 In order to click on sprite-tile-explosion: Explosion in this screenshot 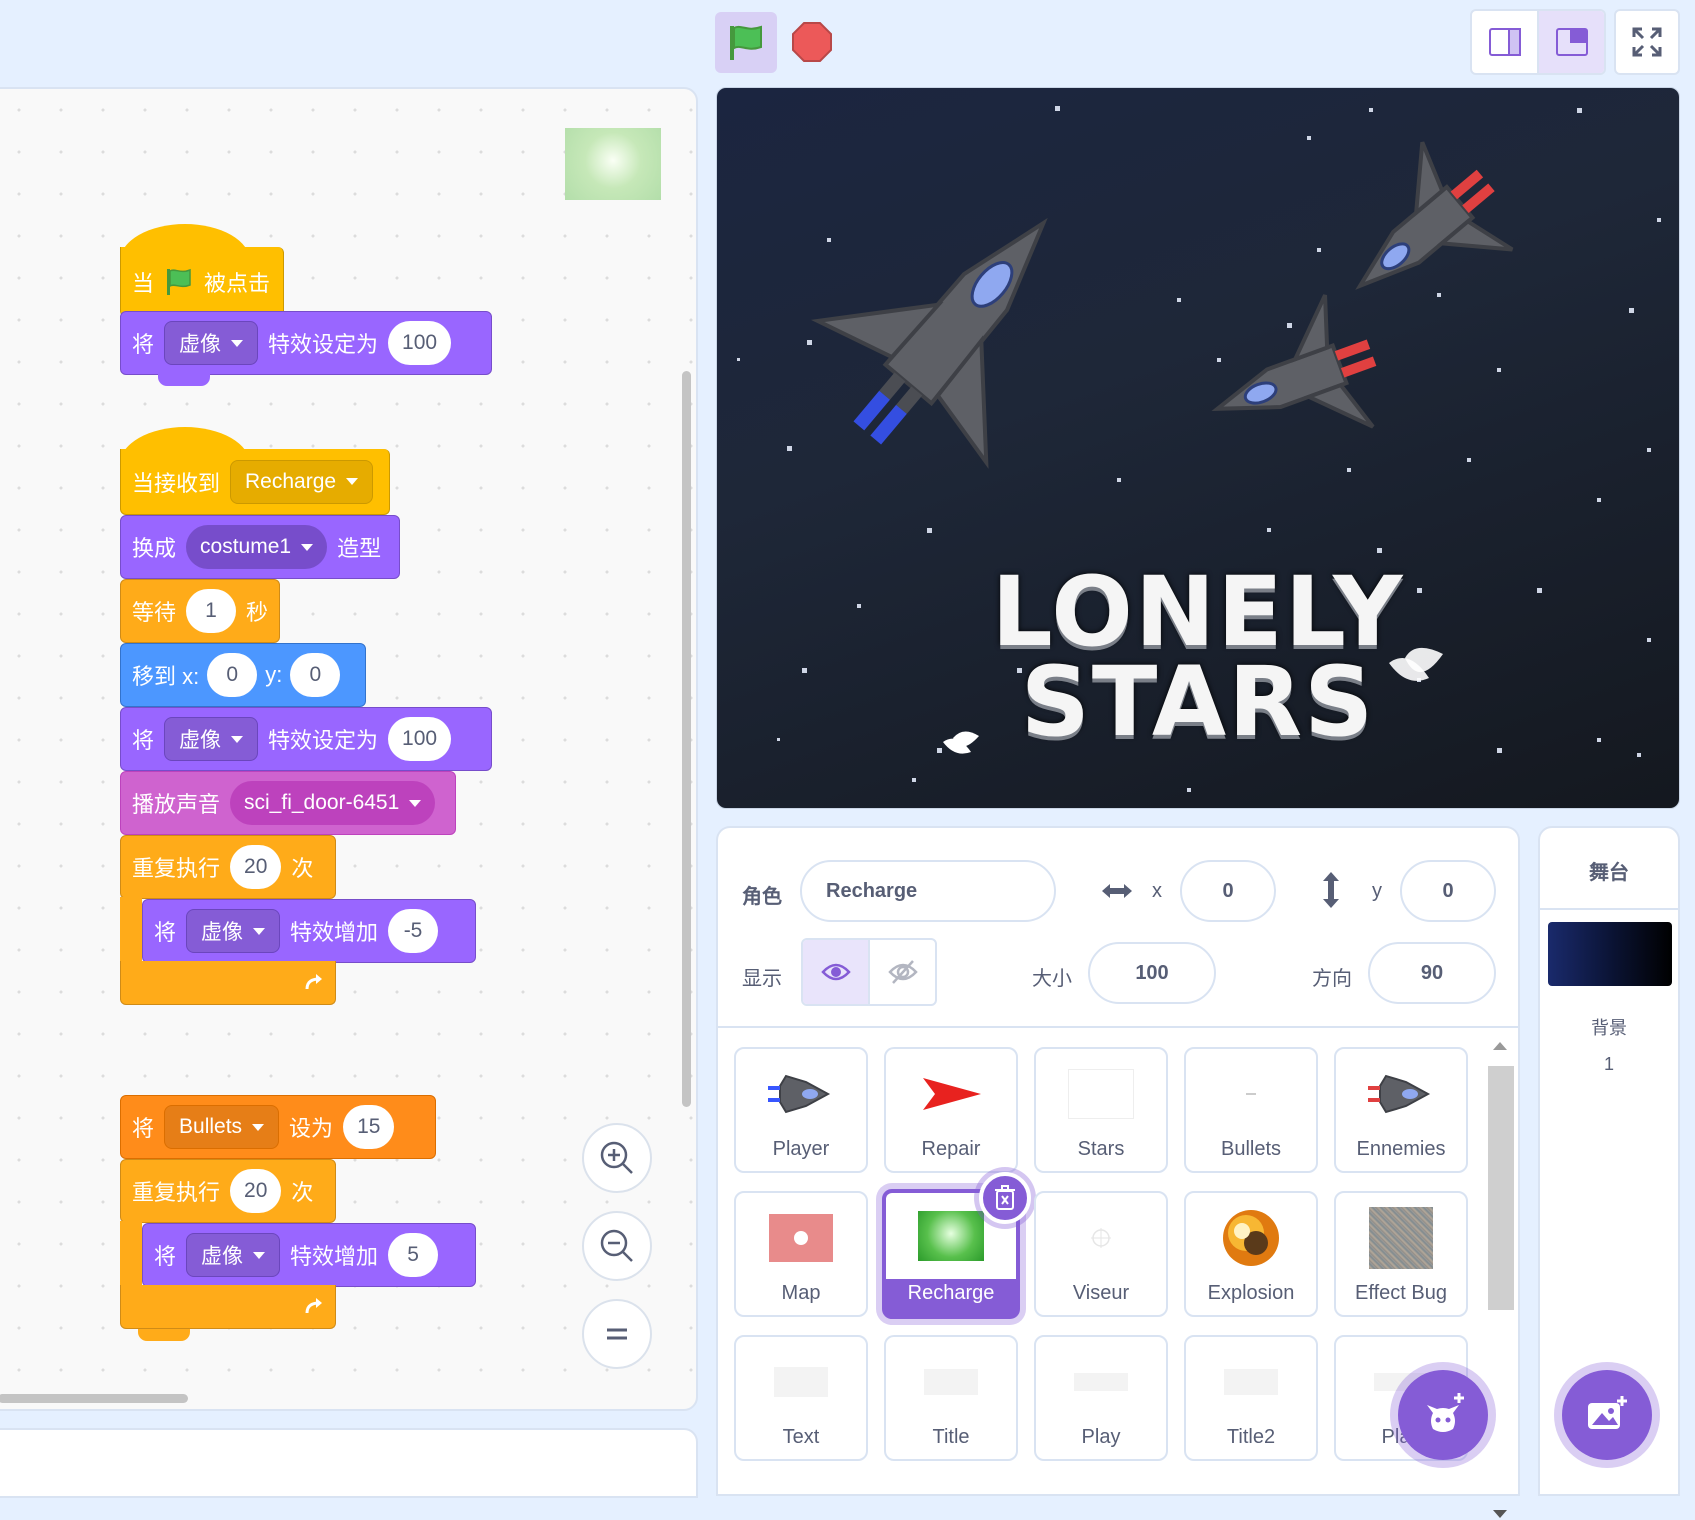, I will do `click(1251, 1254)`.